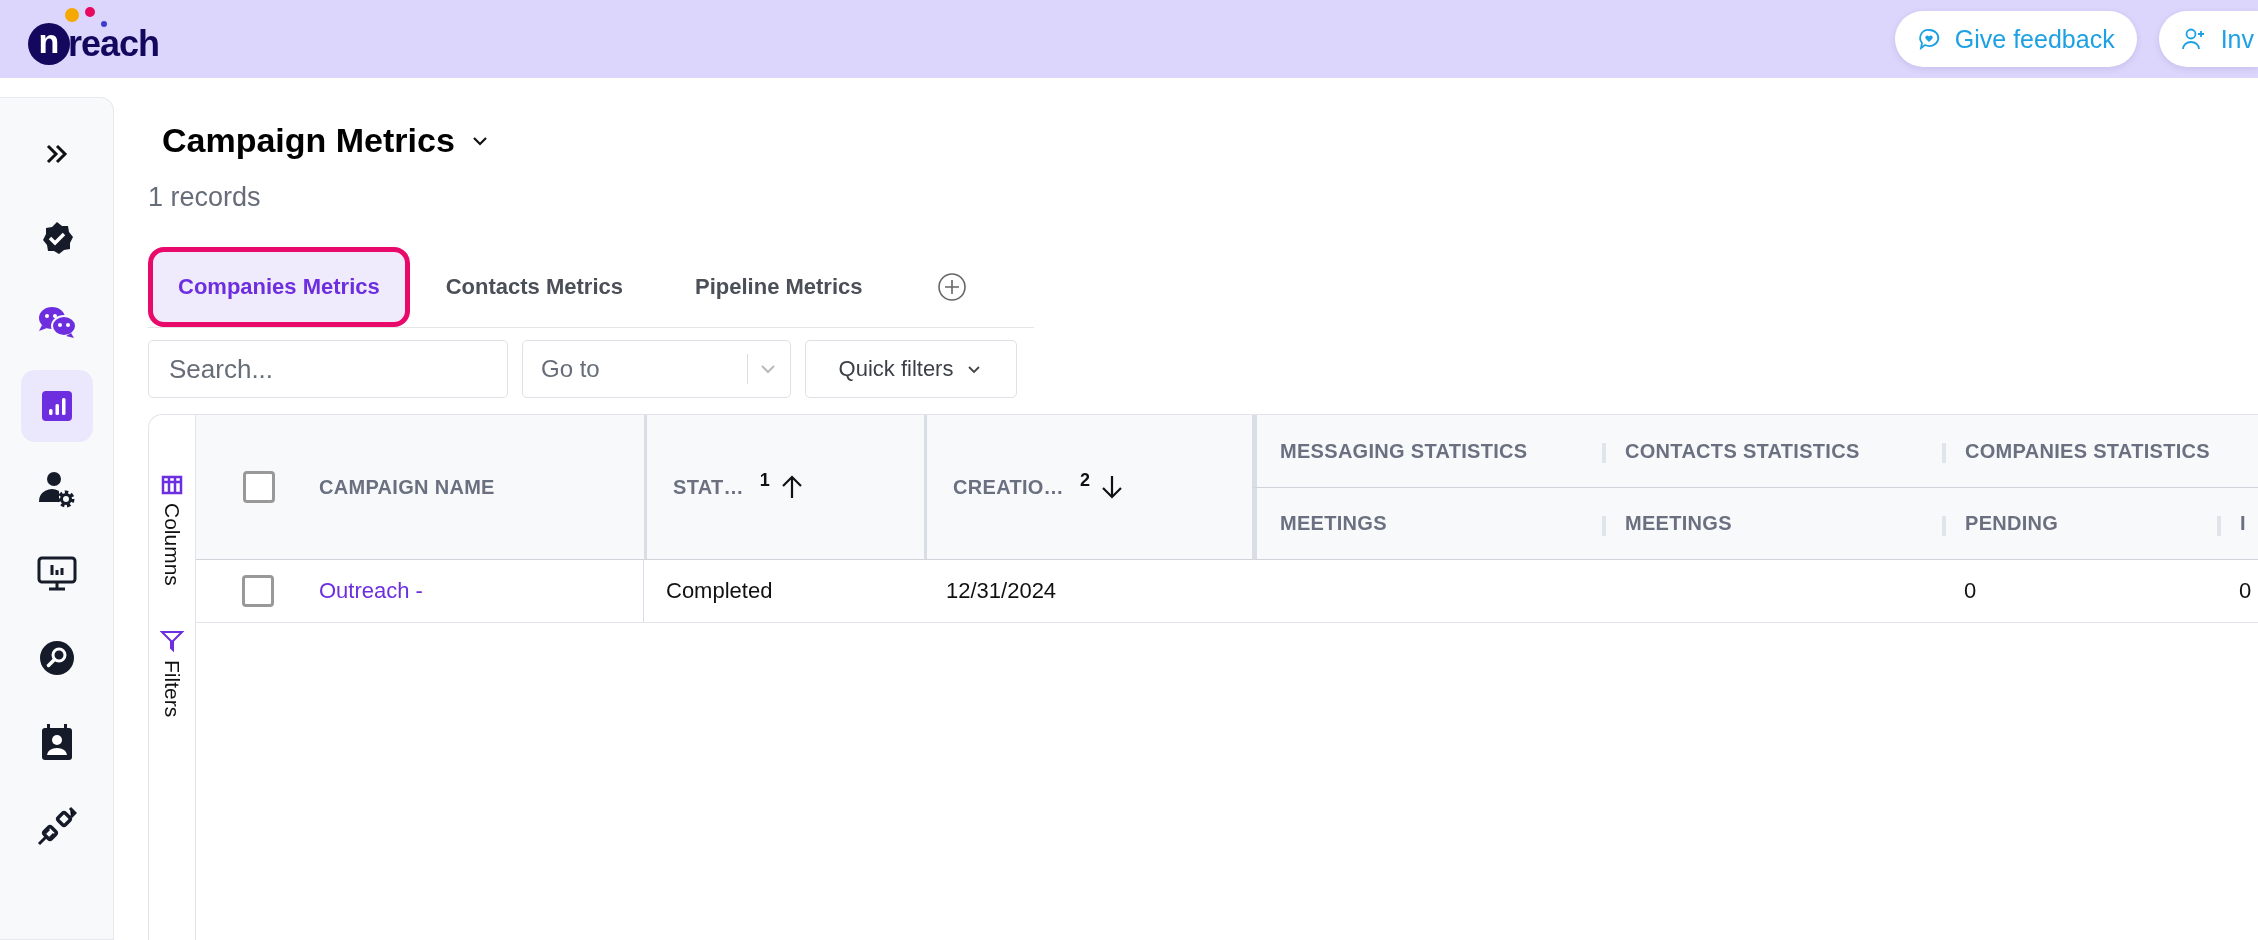  I want to click on column-header: CAMPAIGN NAME, so click(470, 487).